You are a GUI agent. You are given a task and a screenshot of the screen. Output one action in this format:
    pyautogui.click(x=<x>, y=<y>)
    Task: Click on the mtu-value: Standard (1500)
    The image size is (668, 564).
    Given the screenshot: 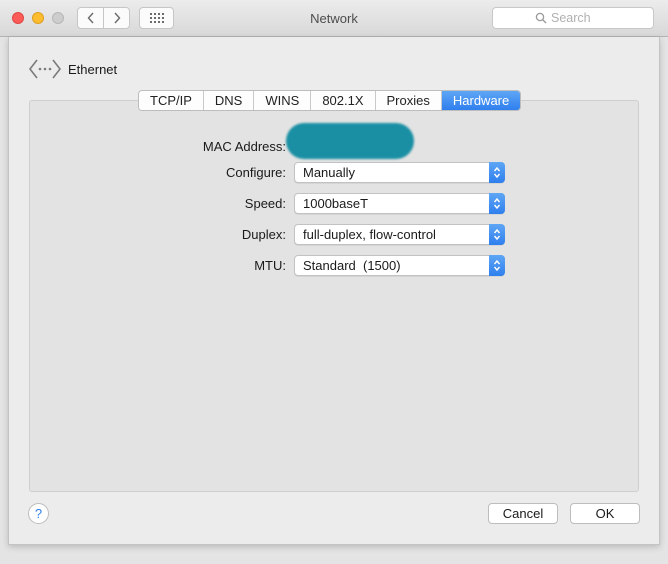 What is the action you would take?
    pyautogui.click(x=352, y=265)
    